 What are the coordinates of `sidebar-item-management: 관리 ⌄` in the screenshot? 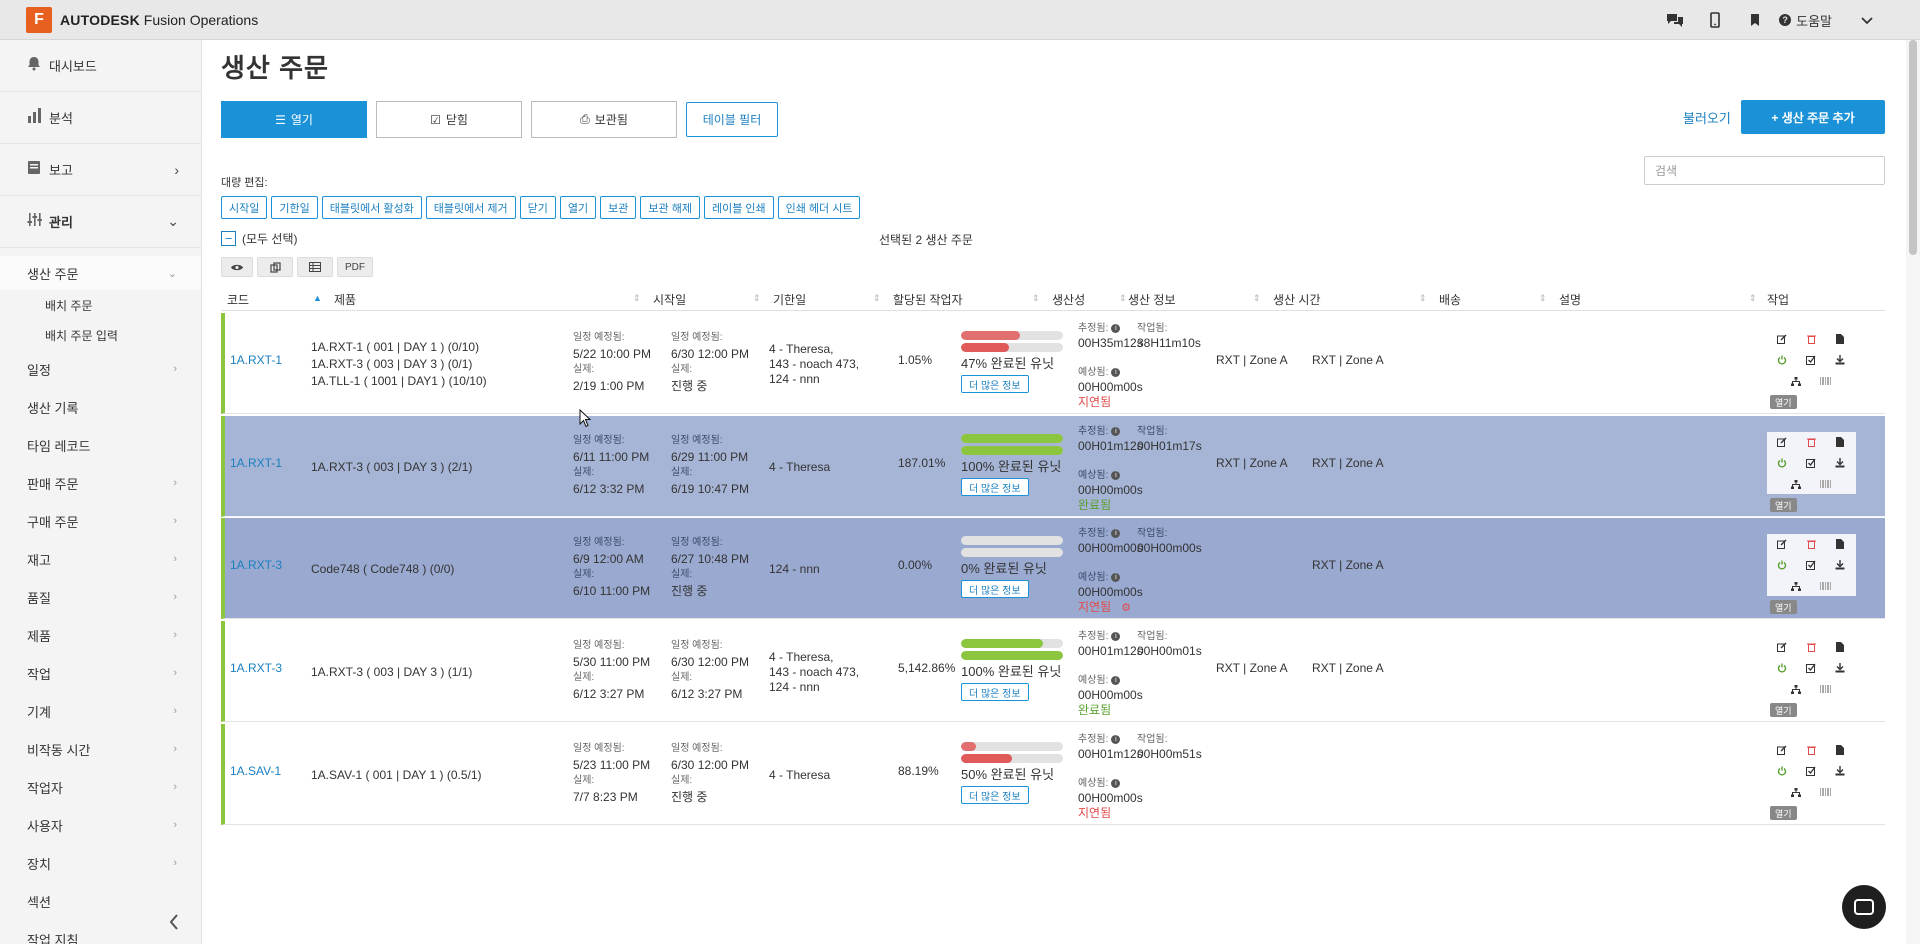 It's located at (100, 222).